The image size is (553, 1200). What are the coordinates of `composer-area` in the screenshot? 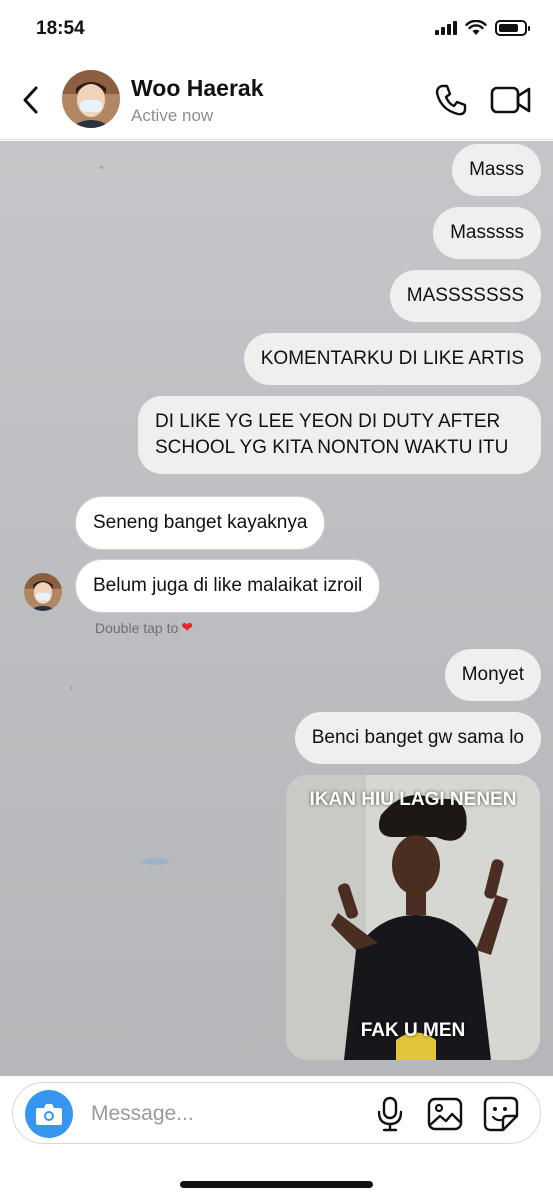 It's located at (276, 1138).